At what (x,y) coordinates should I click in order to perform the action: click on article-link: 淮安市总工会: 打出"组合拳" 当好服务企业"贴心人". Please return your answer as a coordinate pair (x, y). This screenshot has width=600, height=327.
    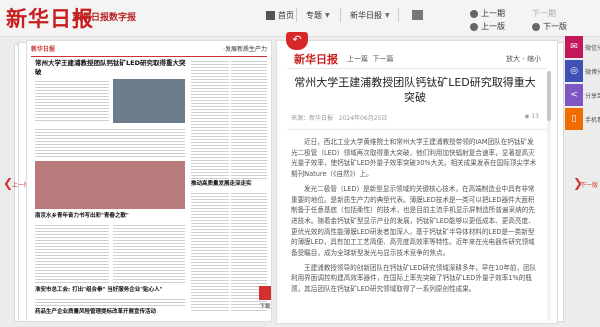
    Looking at the image, I should click on (110, 290).